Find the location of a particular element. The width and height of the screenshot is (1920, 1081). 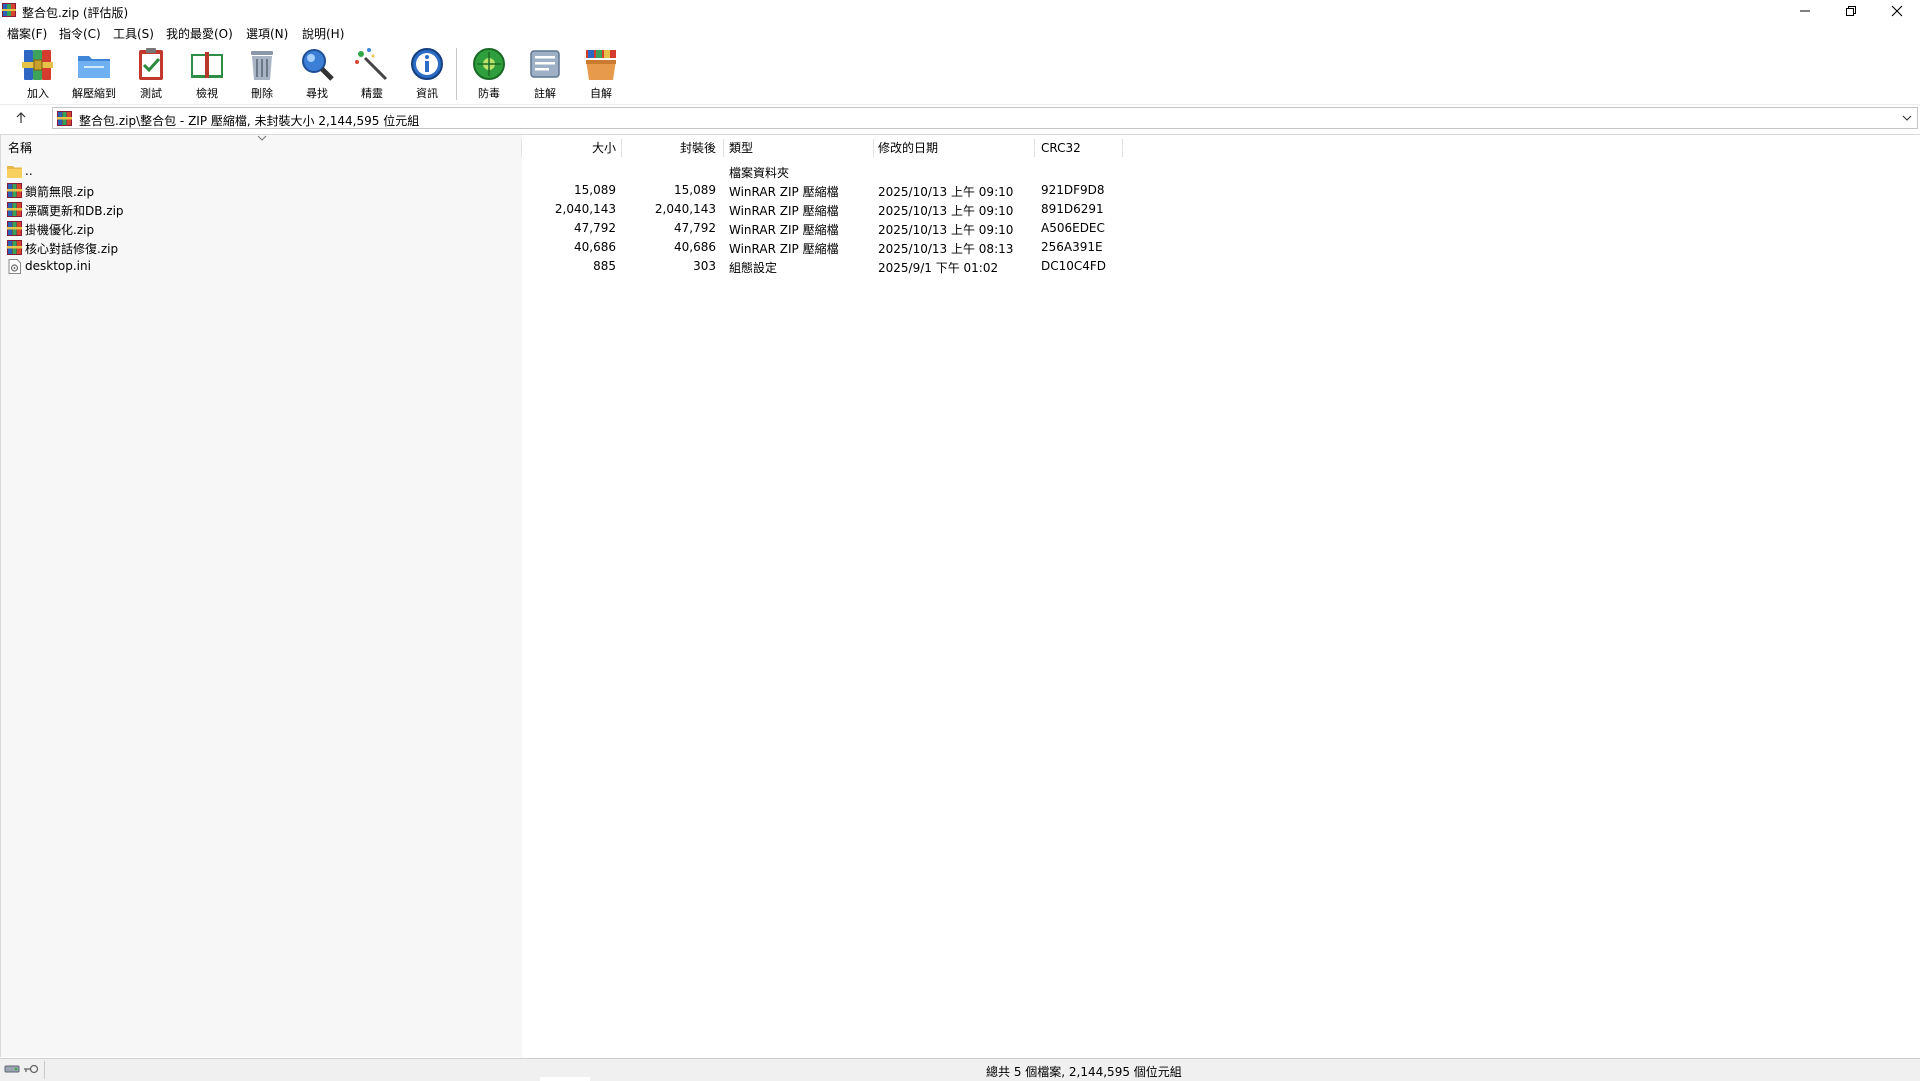

file-packed-size: 2,040,143 is located at coordinates (685, 209).